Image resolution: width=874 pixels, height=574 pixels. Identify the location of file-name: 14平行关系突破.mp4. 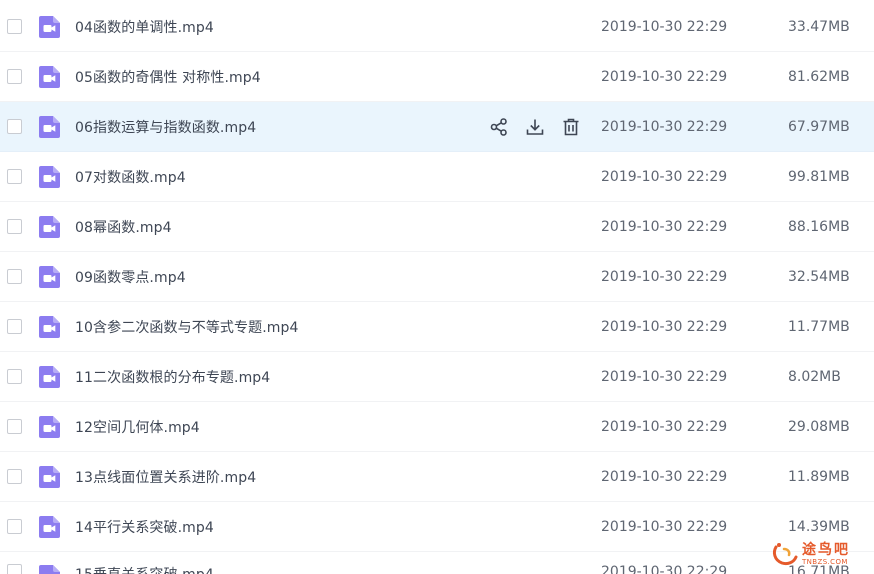
(144, 527).